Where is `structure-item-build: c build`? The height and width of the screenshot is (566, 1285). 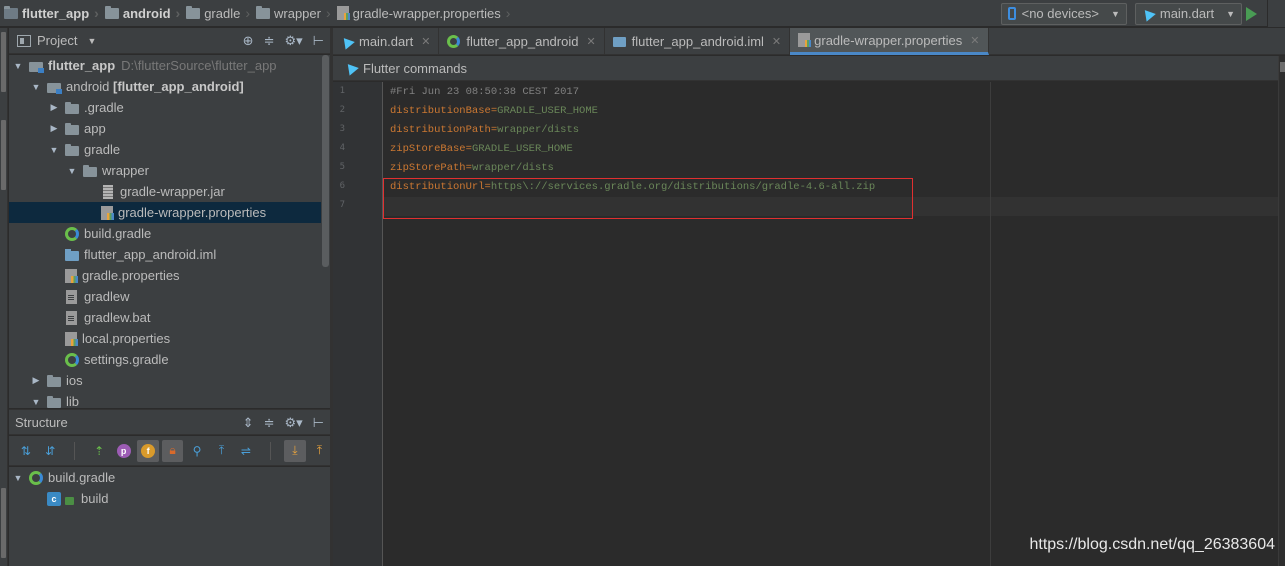
structure-item-build: c build is located at coordinates (165, 498).